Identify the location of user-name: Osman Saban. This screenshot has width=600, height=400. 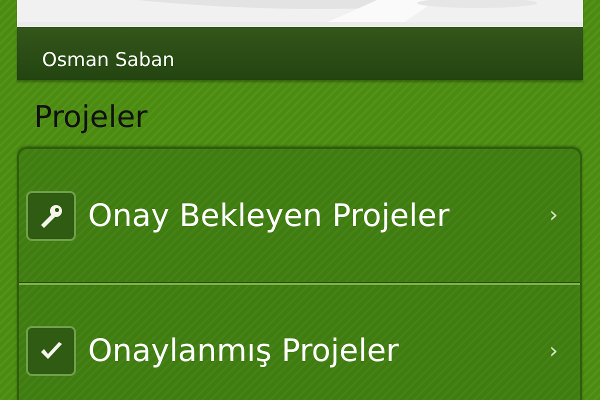
(108, 60).